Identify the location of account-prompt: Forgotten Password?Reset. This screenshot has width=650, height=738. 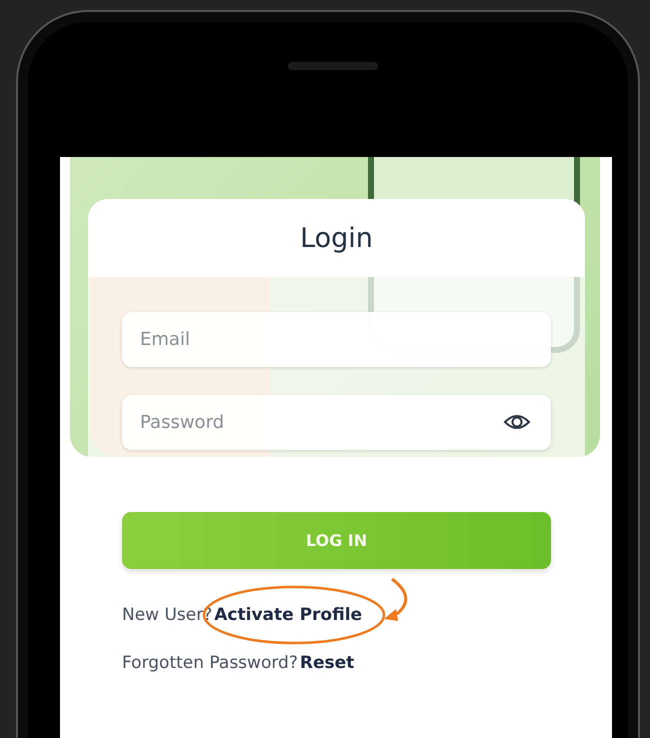
(239, 663).